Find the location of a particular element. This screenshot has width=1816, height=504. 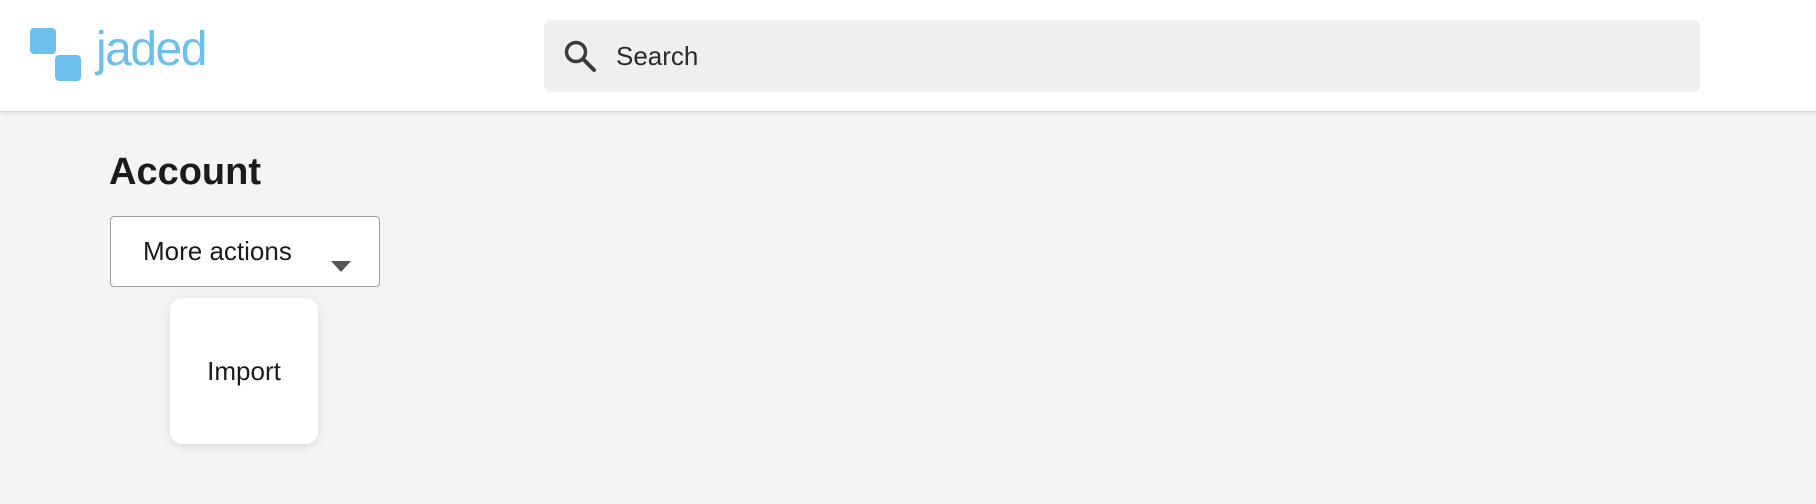

more-actions-menu: Import is located at coordinates (244, 371).